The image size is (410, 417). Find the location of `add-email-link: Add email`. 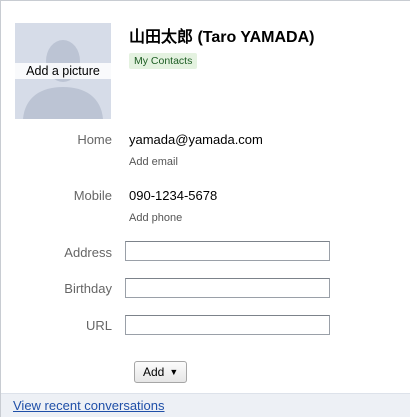

add-email-link: Add email is located at coordinates (153, 162).